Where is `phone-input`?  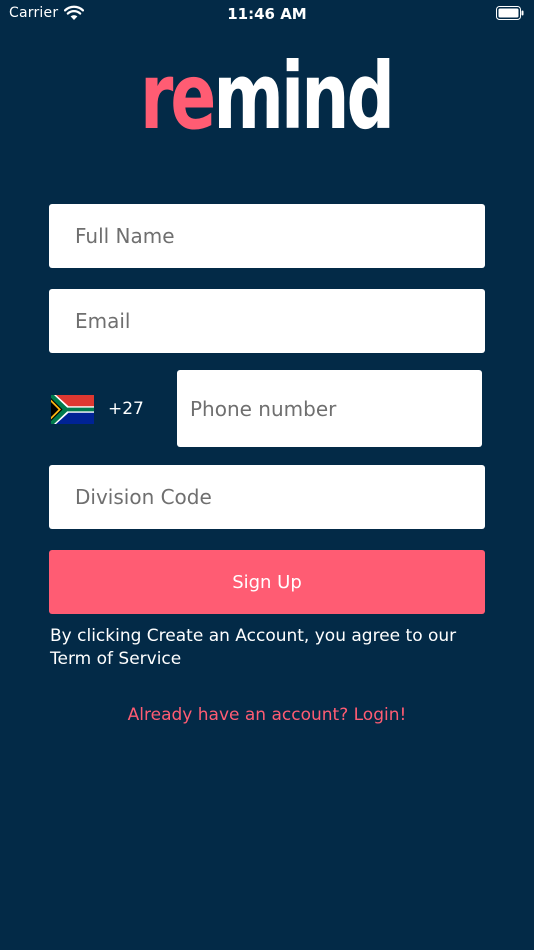 phone-input is located at coordinates (336, 408).